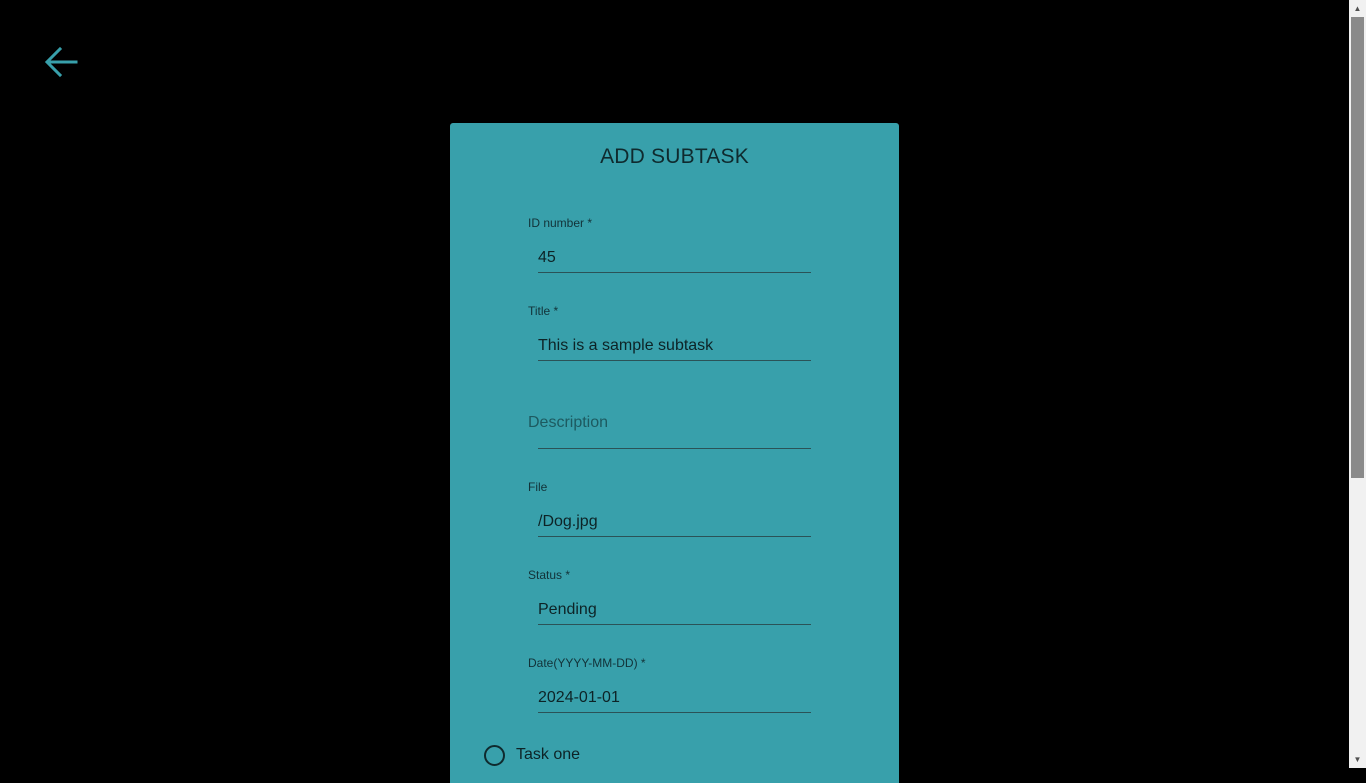  Describe the element at coordinates (674, 360) in the screenshot. I see `title-underline` at that location.